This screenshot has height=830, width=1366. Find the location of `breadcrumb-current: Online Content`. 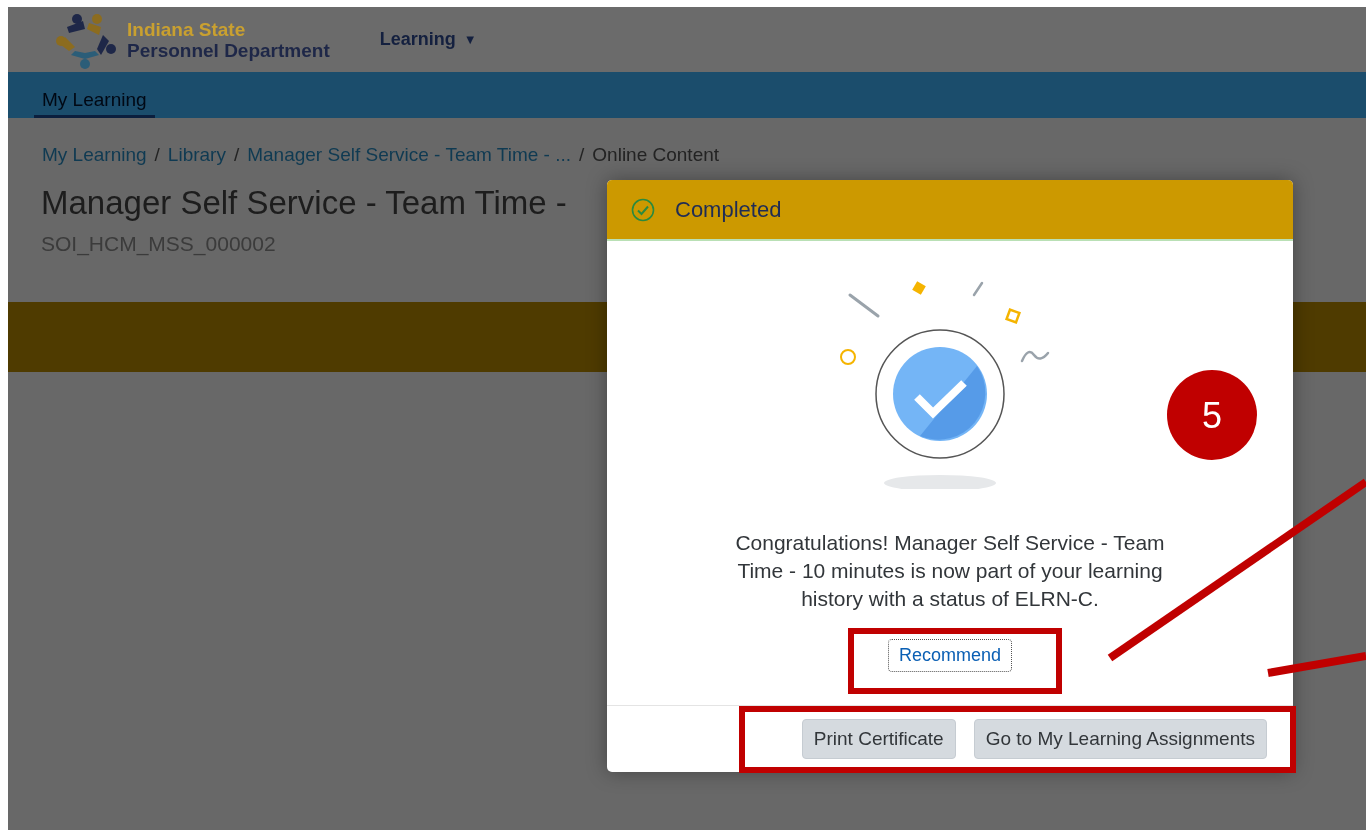

breadcrumb-current: Online Content is located at coordinates (656, 155).